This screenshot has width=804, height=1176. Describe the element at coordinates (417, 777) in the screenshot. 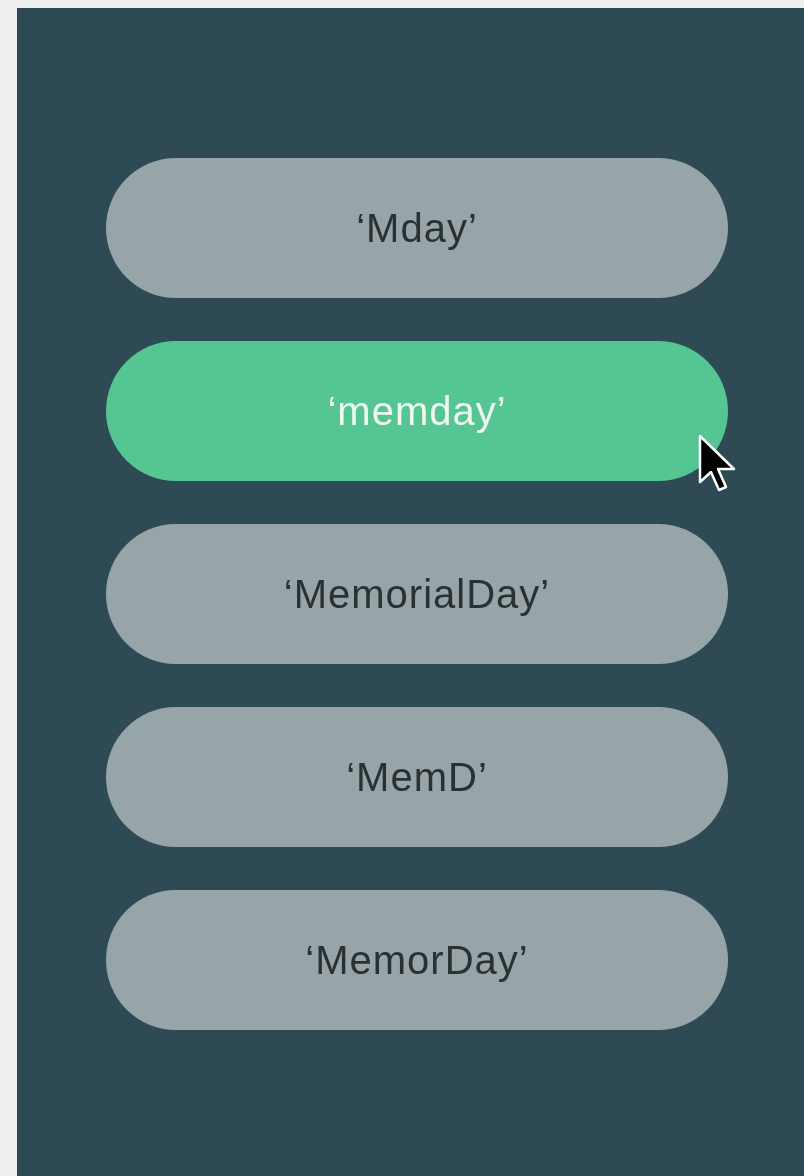

I see `option-button: ‘MemD’` at that location.